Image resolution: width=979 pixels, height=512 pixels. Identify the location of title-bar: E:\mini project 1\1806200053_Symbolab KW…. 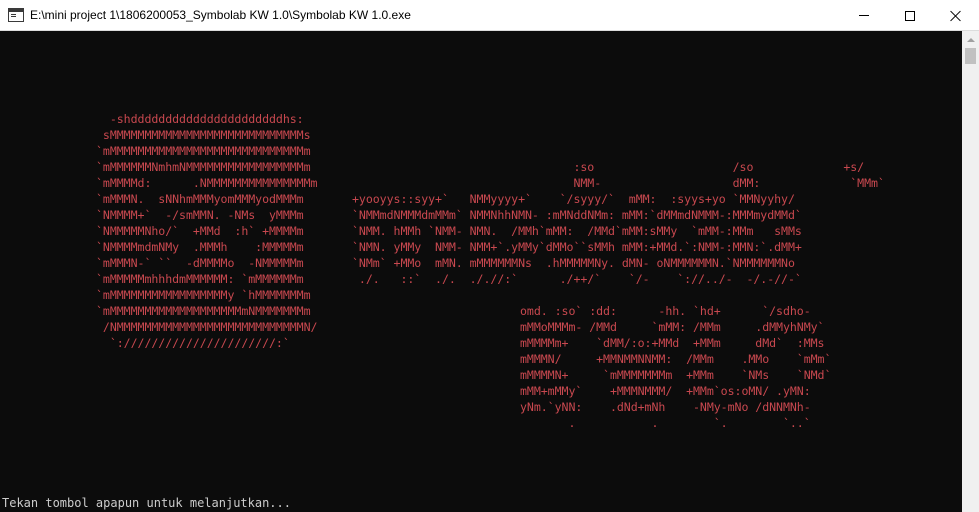
(489, 15).